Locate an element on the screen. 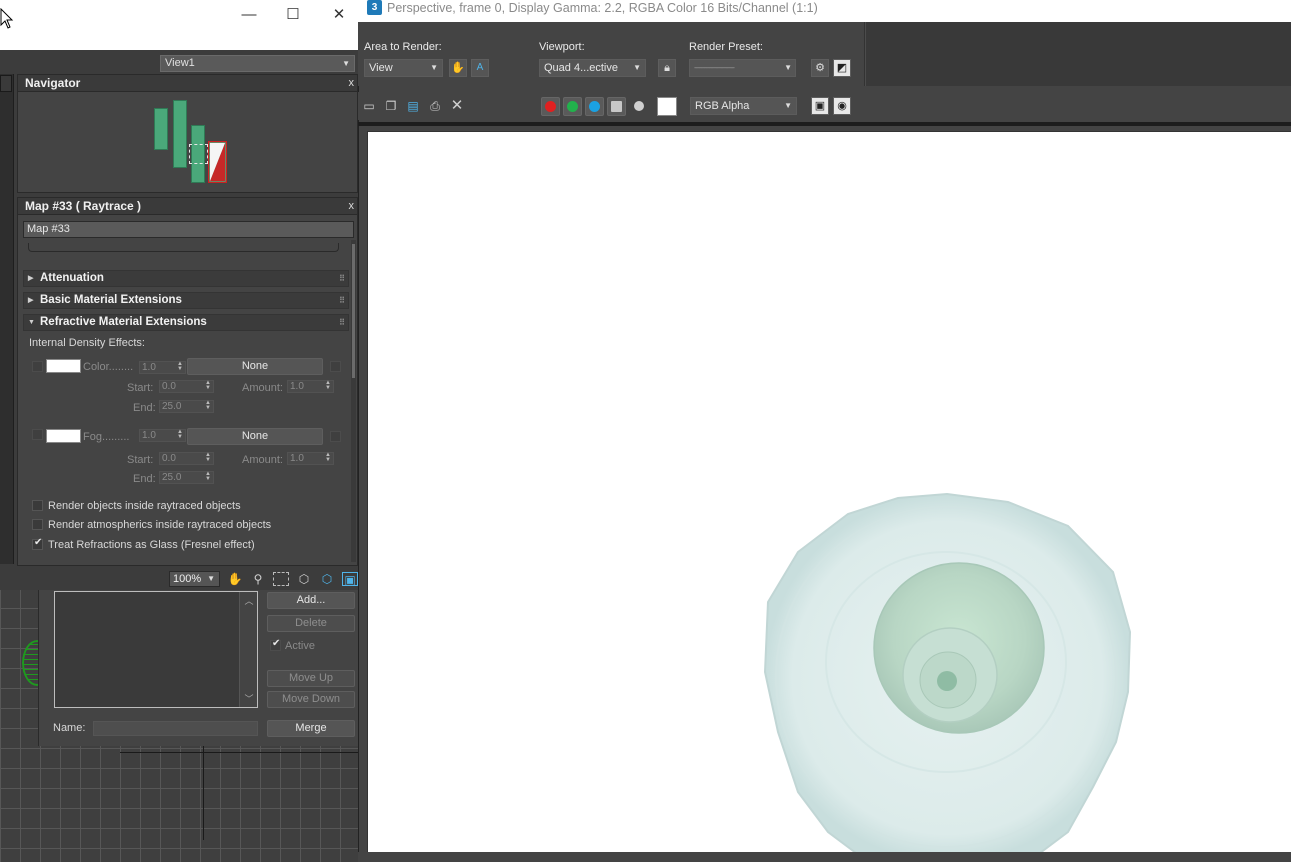 This screenshot has width=1291, height=862. environment-icon: ◩ is located at coordinates (842, 68).